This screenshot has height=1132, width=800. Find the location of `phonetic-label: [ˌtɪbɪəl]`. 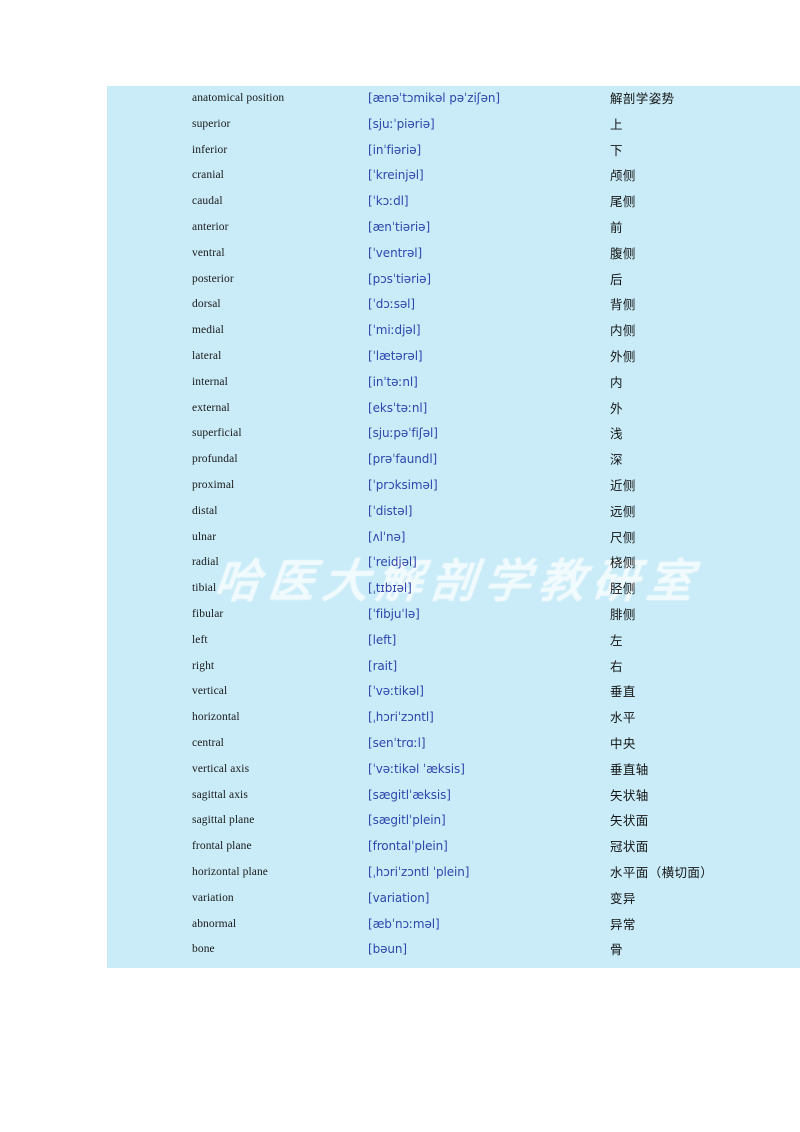

phonetic-label: [ˌtɪbɪəl] is located at coordinates (390, 588).